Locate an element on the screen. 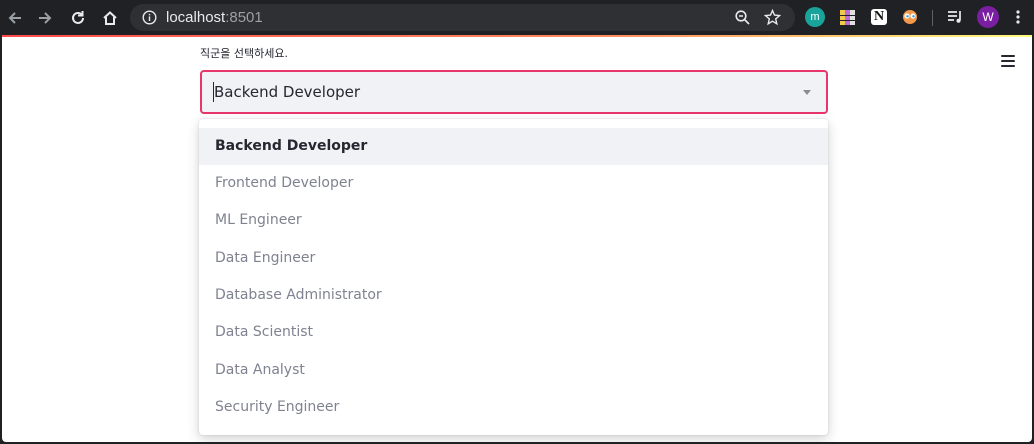 The height and width of the screenshot is (444, 1034). browser-toolbar: localhost:8501 m N W is located at coordinates (517, 17).